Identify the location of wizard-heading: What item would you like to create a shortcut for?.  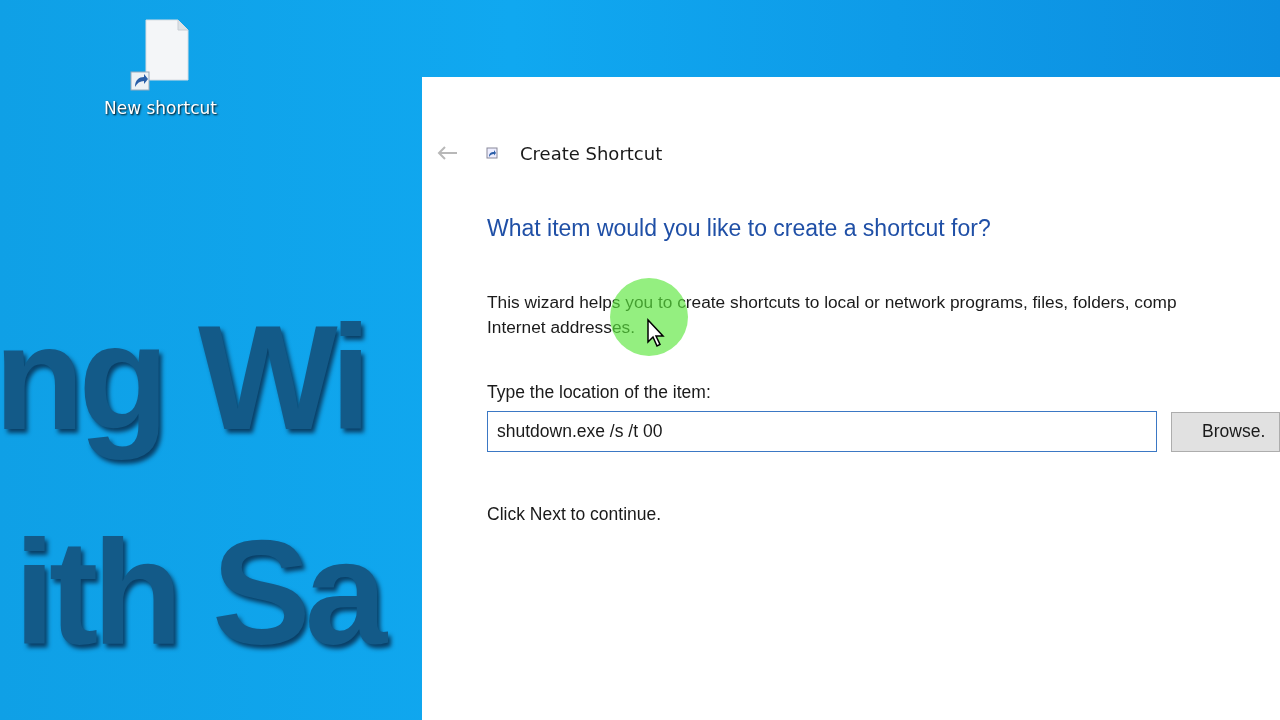
(739, 228).